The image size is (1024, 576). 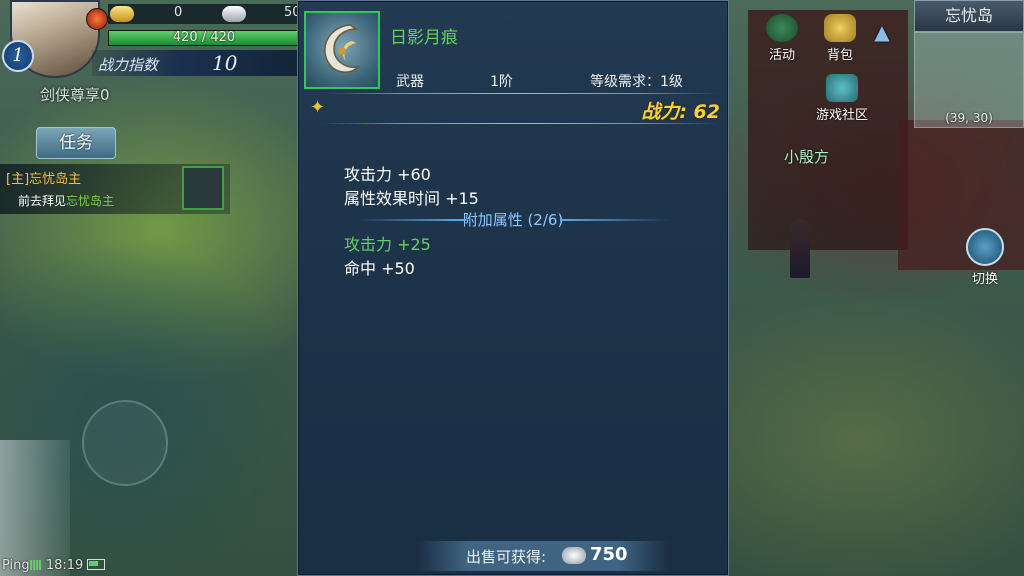 I want to click on community-label: 游戏社区, so click(x=841, y=115).